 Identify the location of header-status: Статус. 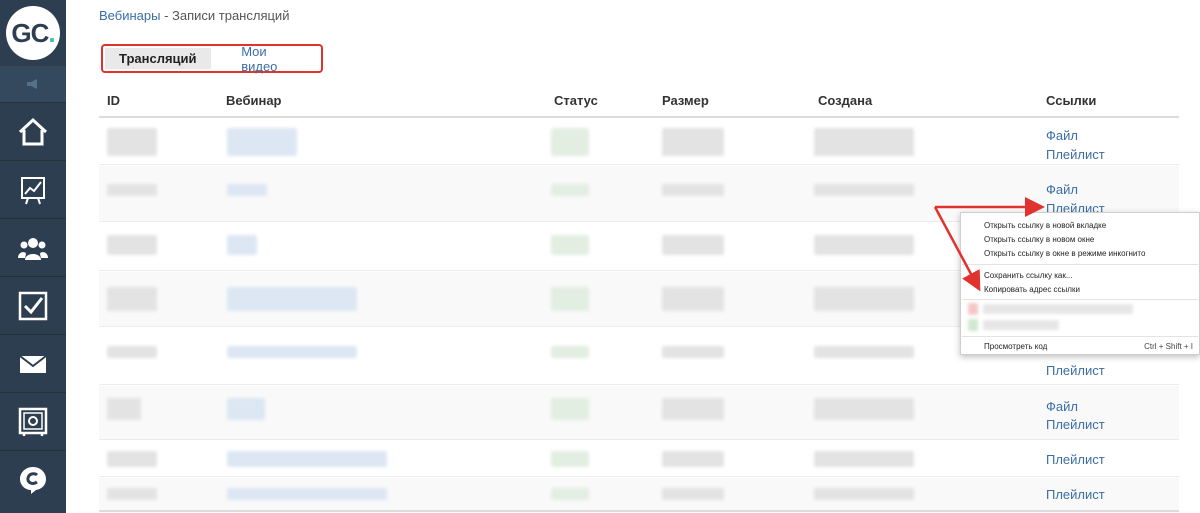
(576, 100).